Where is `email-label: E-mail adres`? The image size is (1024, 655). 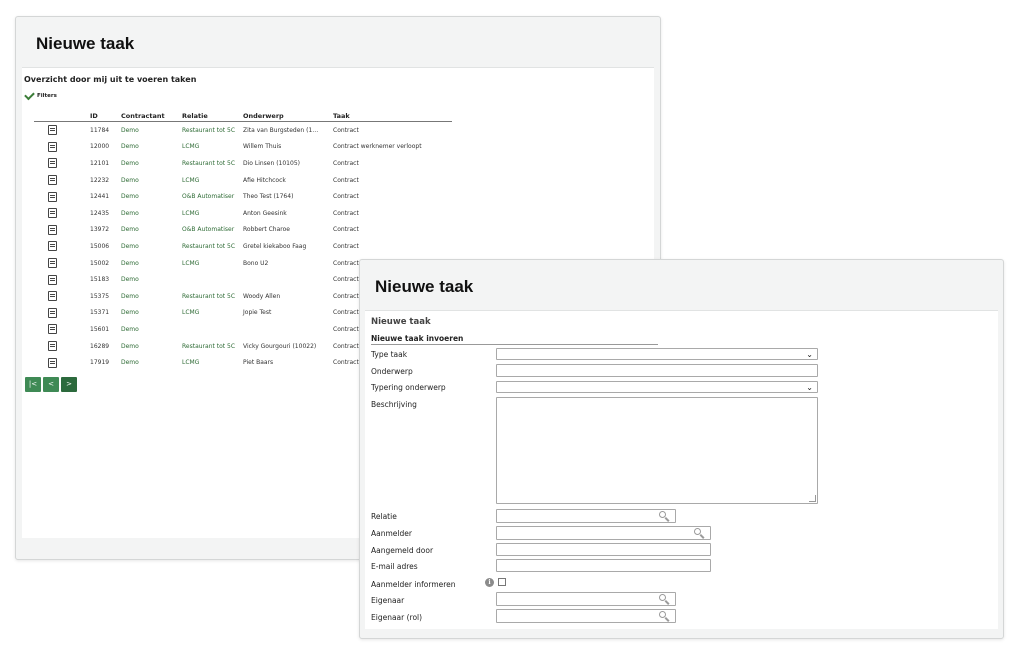
email-label: E-mail adres is located at coordinates (394, 566).